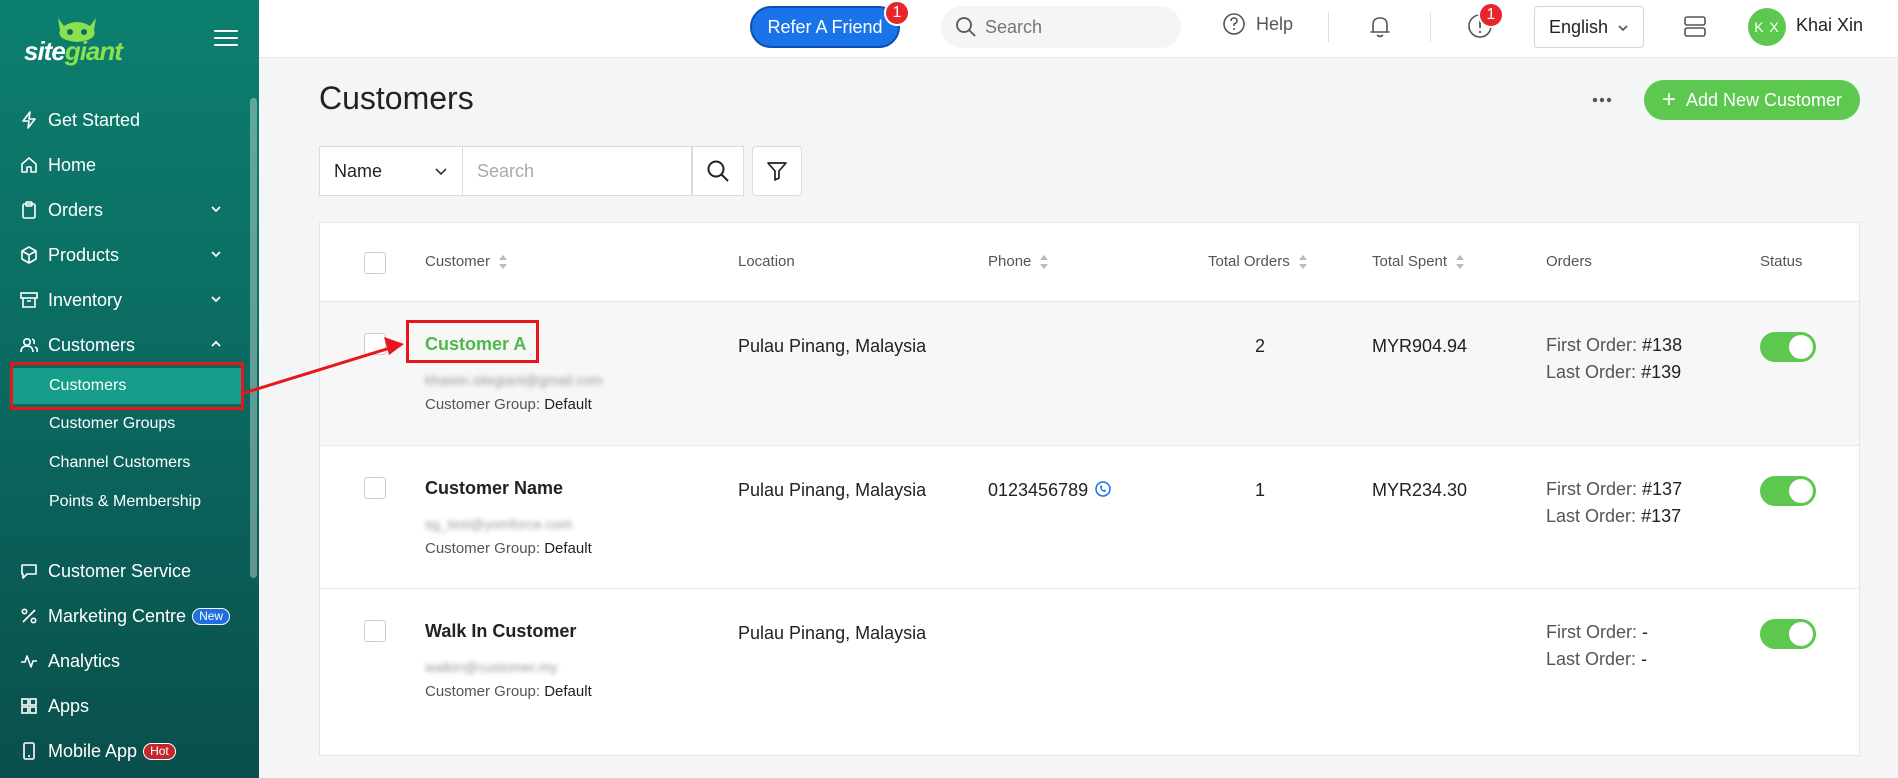  Describe the element at coordinates (1662, 489) in the screenshot. I see `first-order-link: #137` at that location.